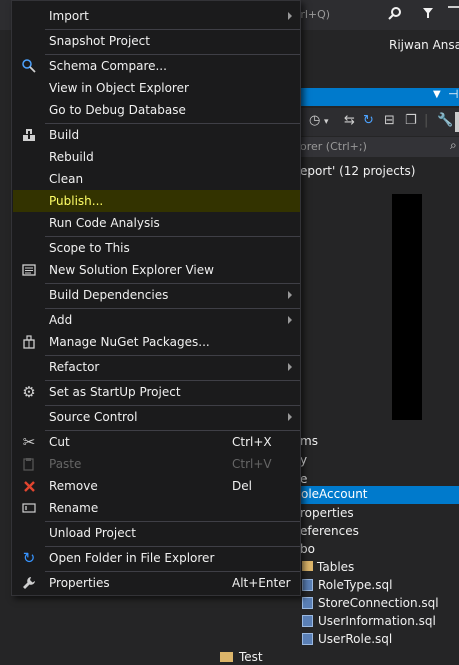  I want to click on sync-icon: ⇆, so click(349, 120).